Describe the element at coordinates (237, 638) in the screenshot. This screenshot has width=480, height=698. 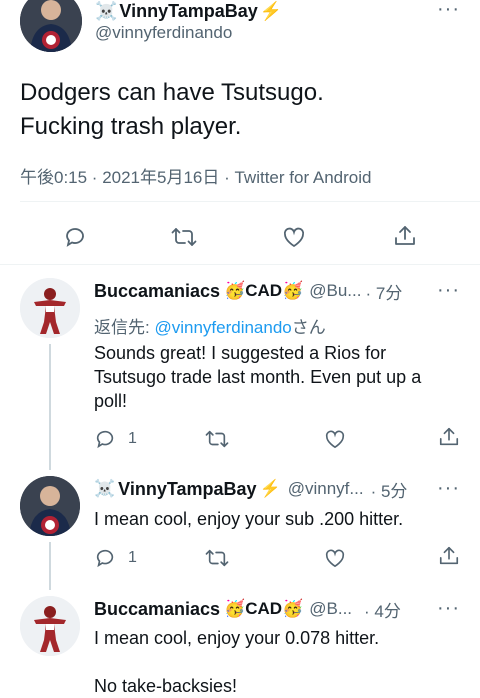
I see `reply-text-line: I mean cool, enjoy your 0.078 hitter.` at that location.